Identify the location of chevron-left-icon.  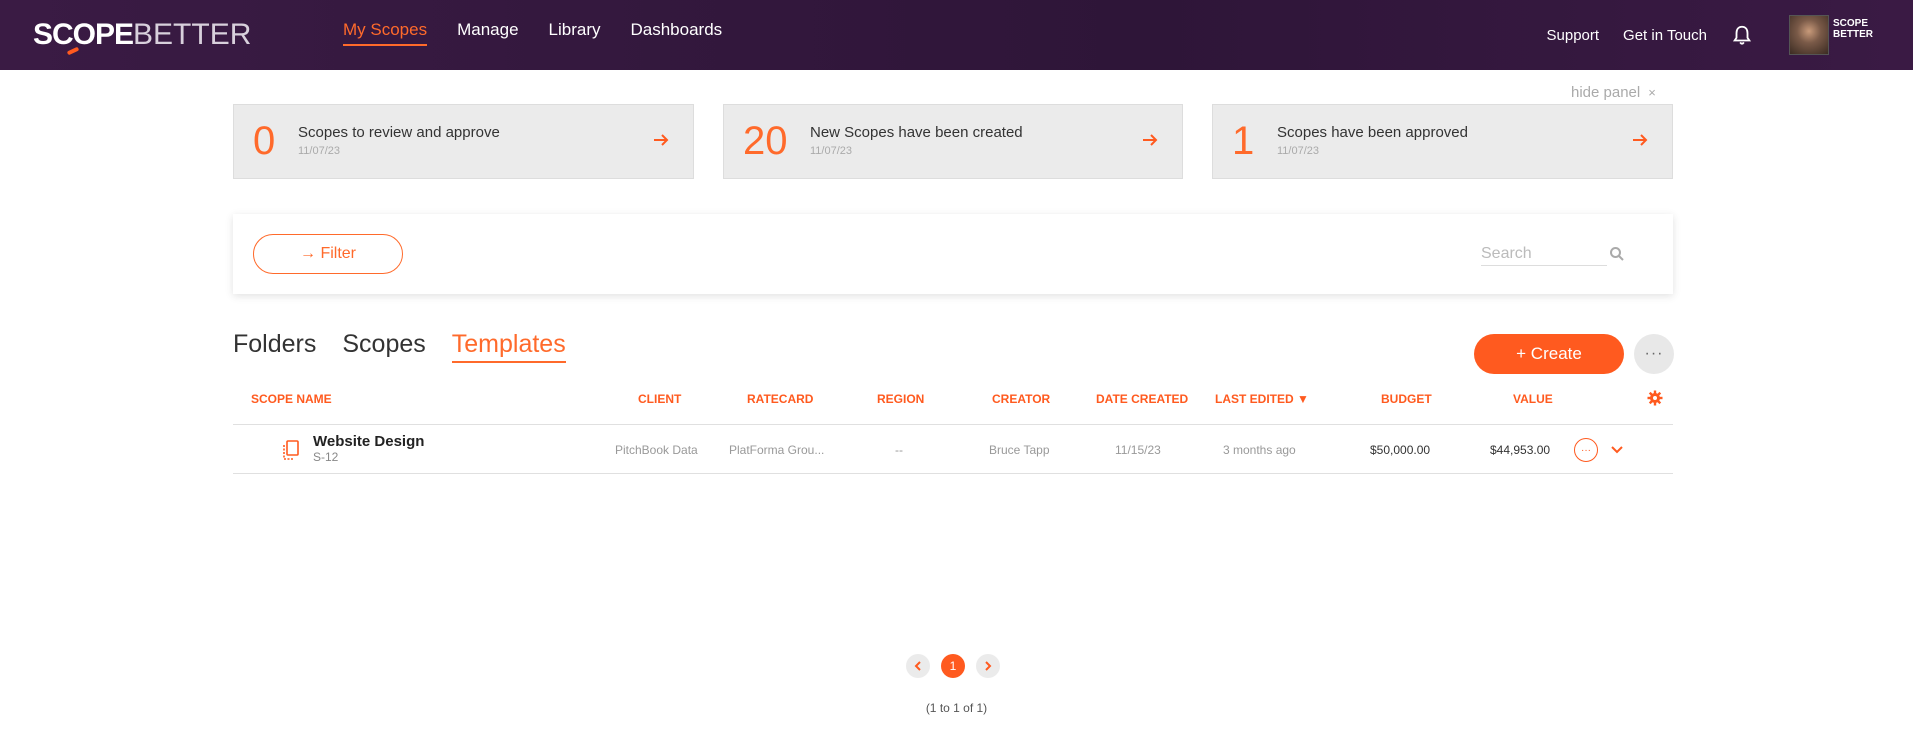
(917, 666).